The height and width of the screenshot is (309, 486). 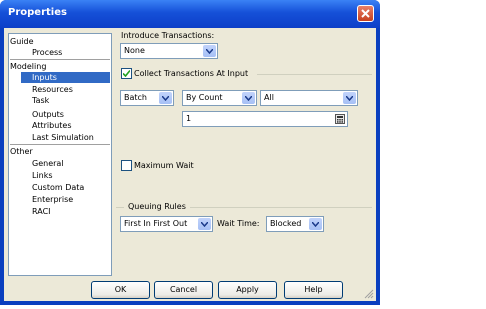 What do you see at coordinates (156, 223) in the screenshot?
I see `queuing-rule-value: First In First Out` at bounding box center [156, 223].